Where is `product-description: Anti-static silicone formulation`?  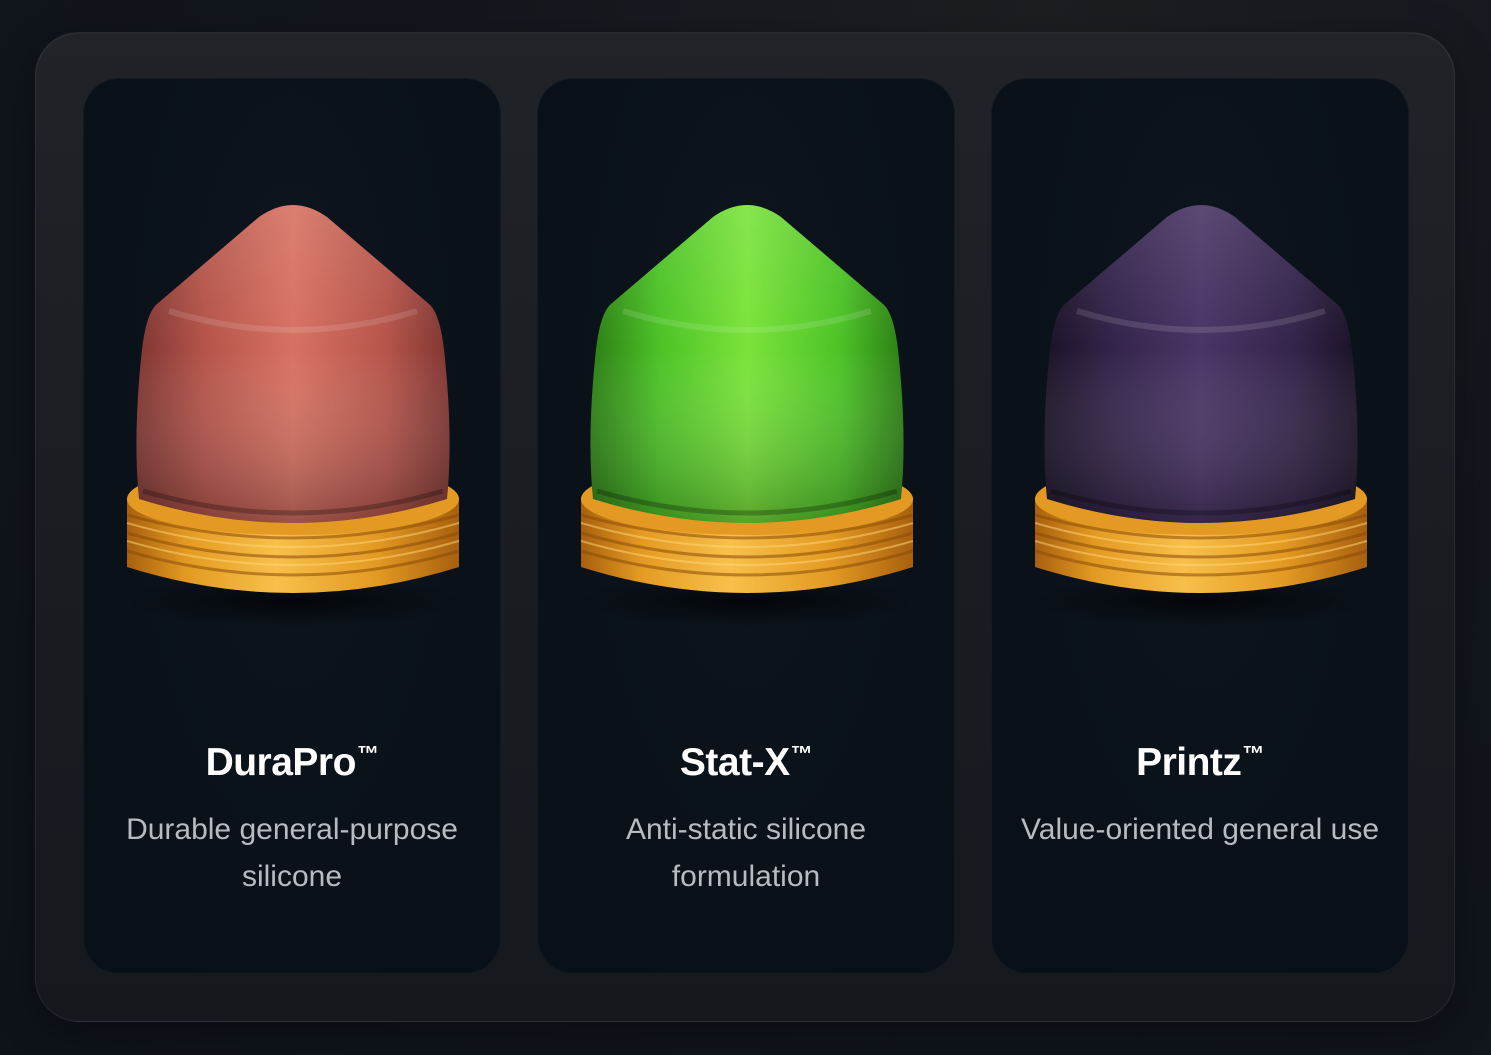 product-description: Anti-static silicone formulation is located at coordinates (746, 853).